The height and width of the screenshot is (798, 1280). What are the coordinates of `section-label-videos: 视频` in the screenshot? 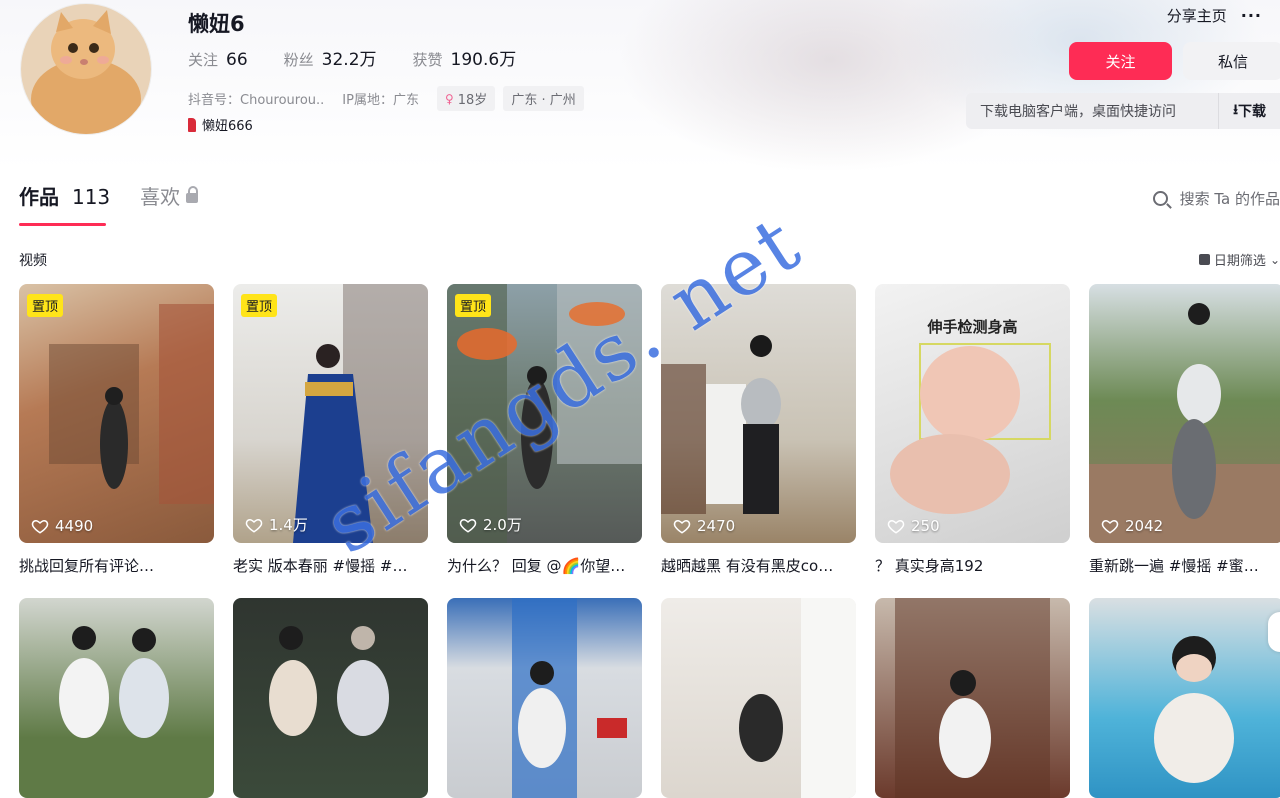 It's located at (33, 261).